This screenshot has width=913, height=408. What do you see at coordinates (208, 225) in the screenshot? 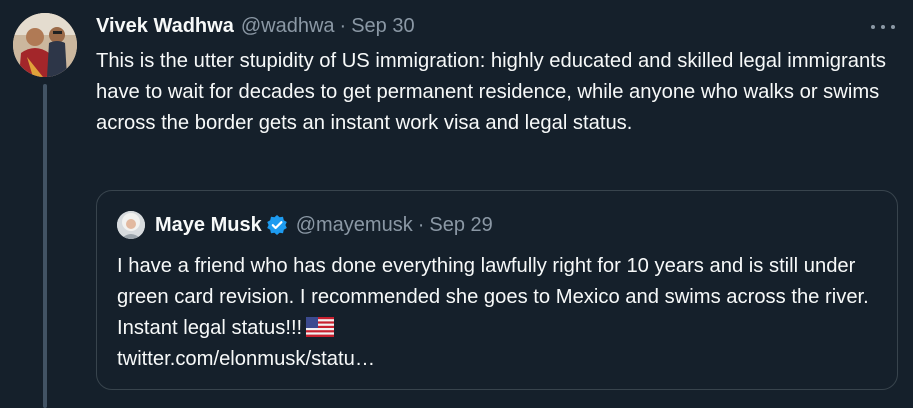
I see `quoted-author-name: Maye Musk` at bounding box center [208, 225].